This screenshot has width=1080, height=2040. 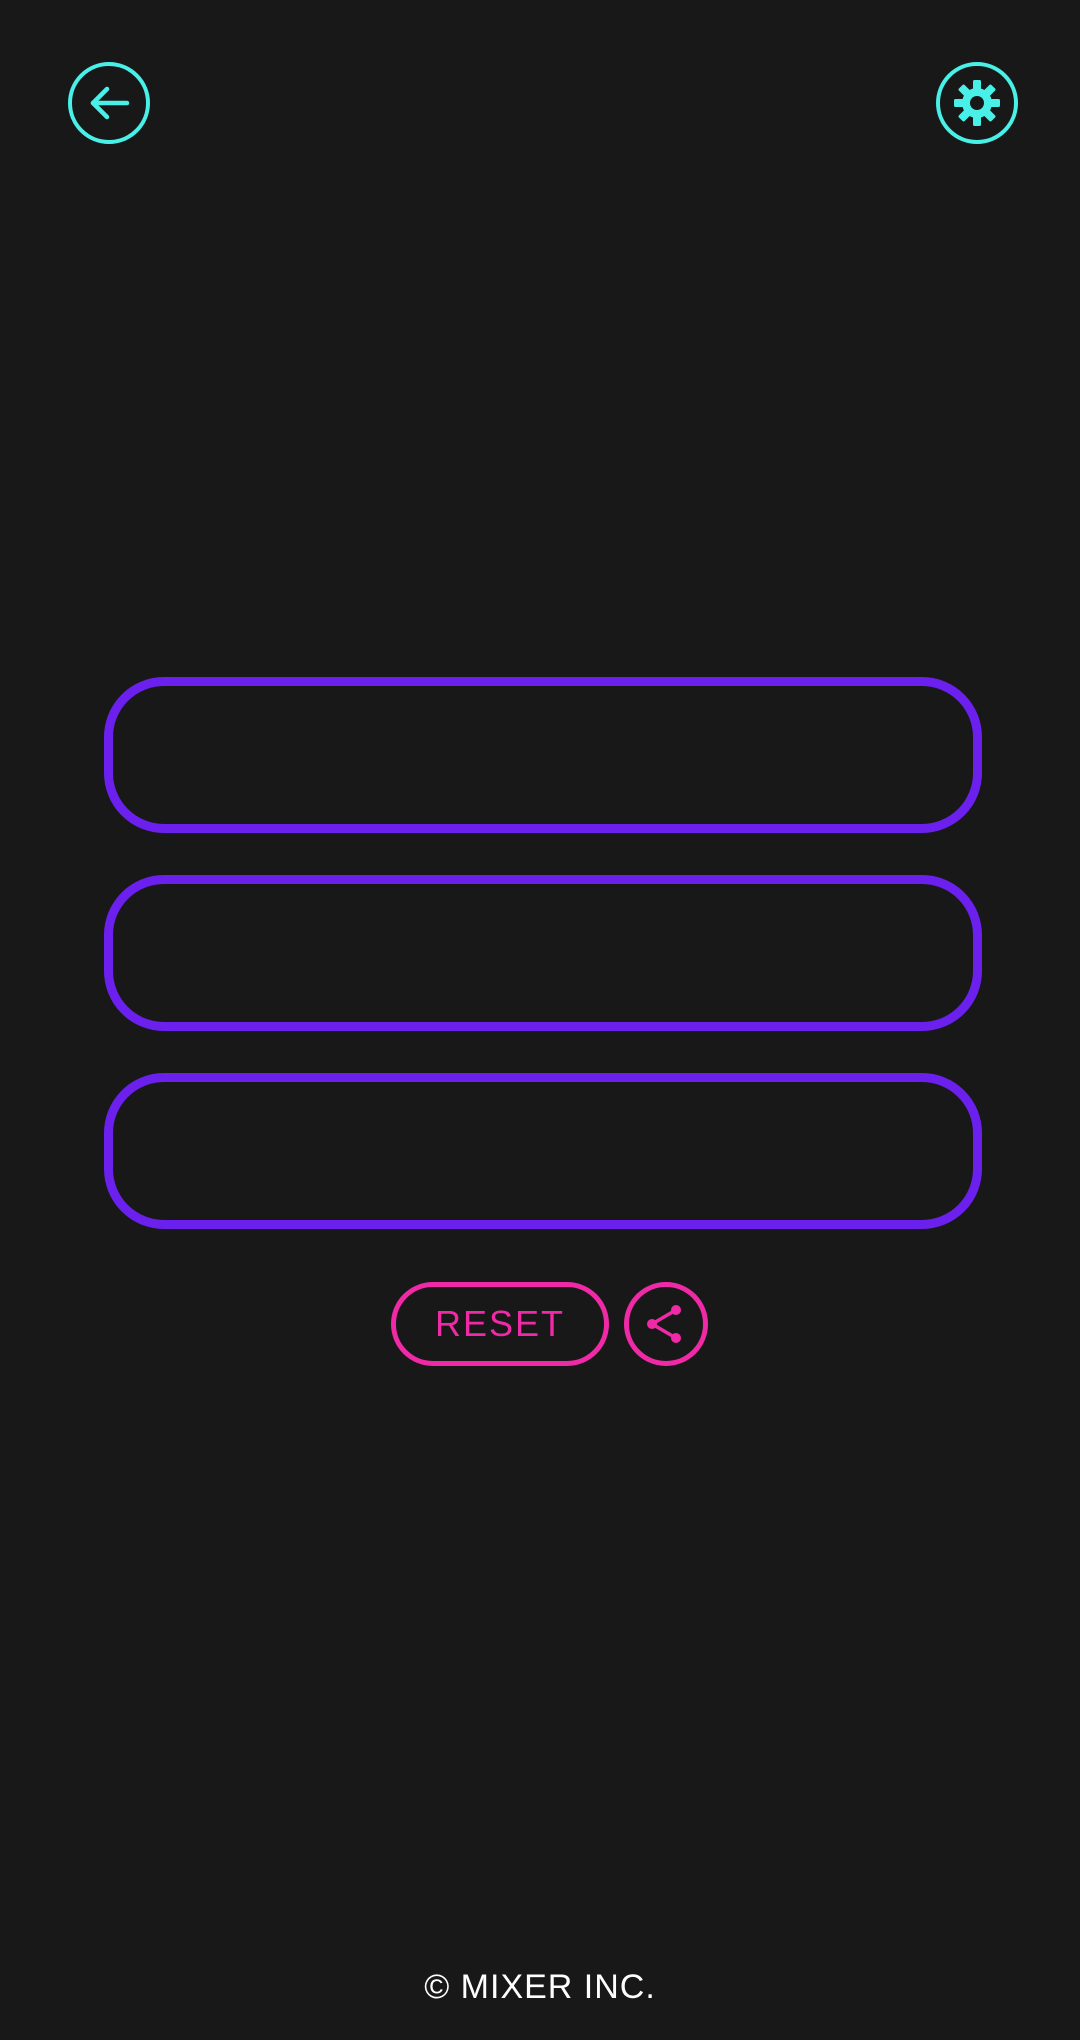 I want to click on back-button, so click(x=109, y=103).